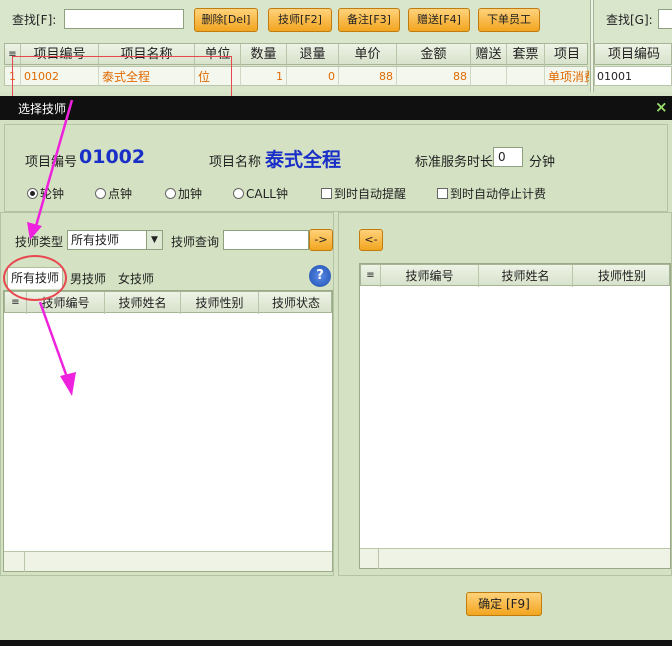  I want to click on annotation-arrows, so click(51, 247).